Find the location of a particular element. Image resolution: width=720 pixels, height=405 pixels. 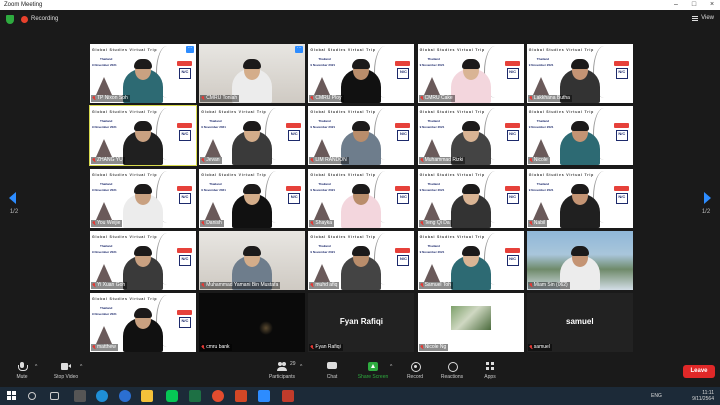

security-shield-icon is located at coordinates (10, 19).